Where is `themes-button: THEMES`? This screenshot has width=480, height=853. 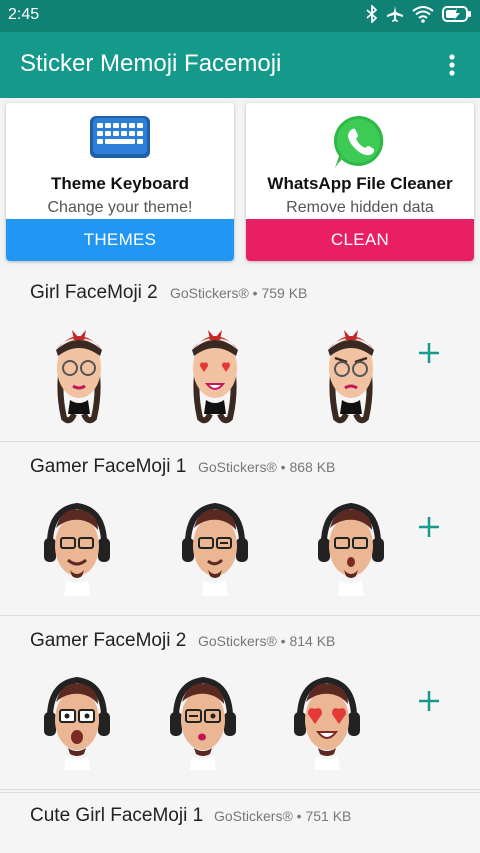 themes-button: THEMES is located at coordinates (120, 240).